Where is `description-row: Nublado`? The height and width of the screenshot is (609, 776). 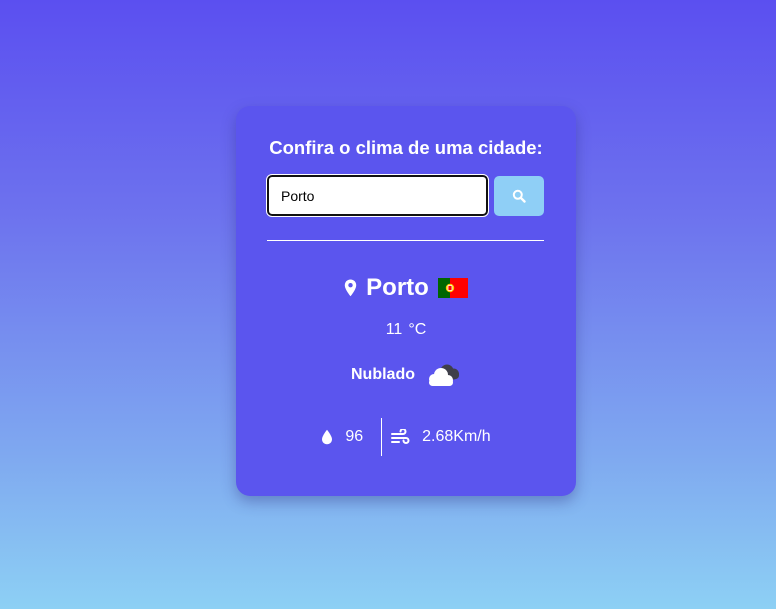
description-row: Nublado is located at coordinates (406, 375).